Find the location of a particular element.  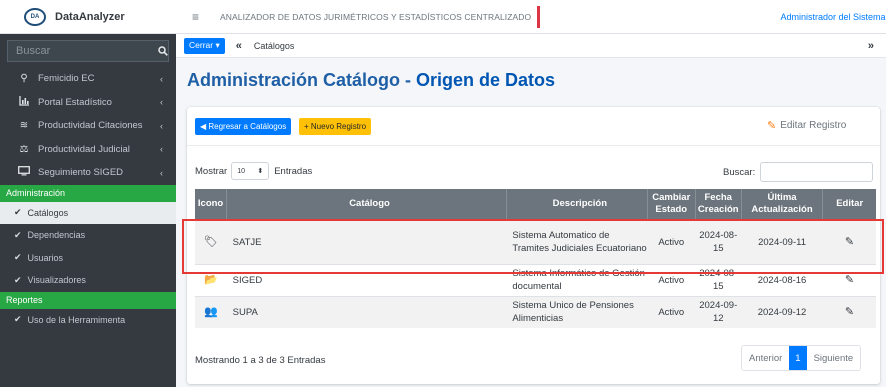

double-chevron-left-icon: « is located at coordinates (239, 46).